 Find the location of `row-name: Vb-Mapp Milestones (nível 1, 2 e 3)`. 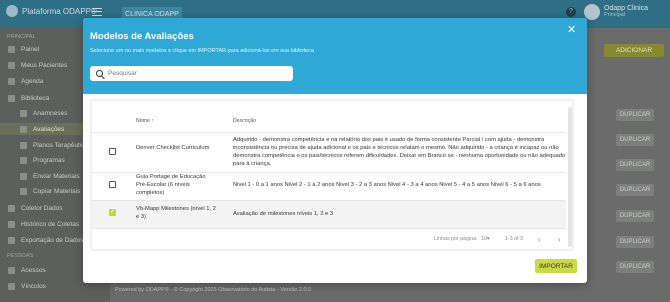

row-name: Vb-Mapp Milestones (nível 1, 2 e 3) is located at coordinates (176, 213).